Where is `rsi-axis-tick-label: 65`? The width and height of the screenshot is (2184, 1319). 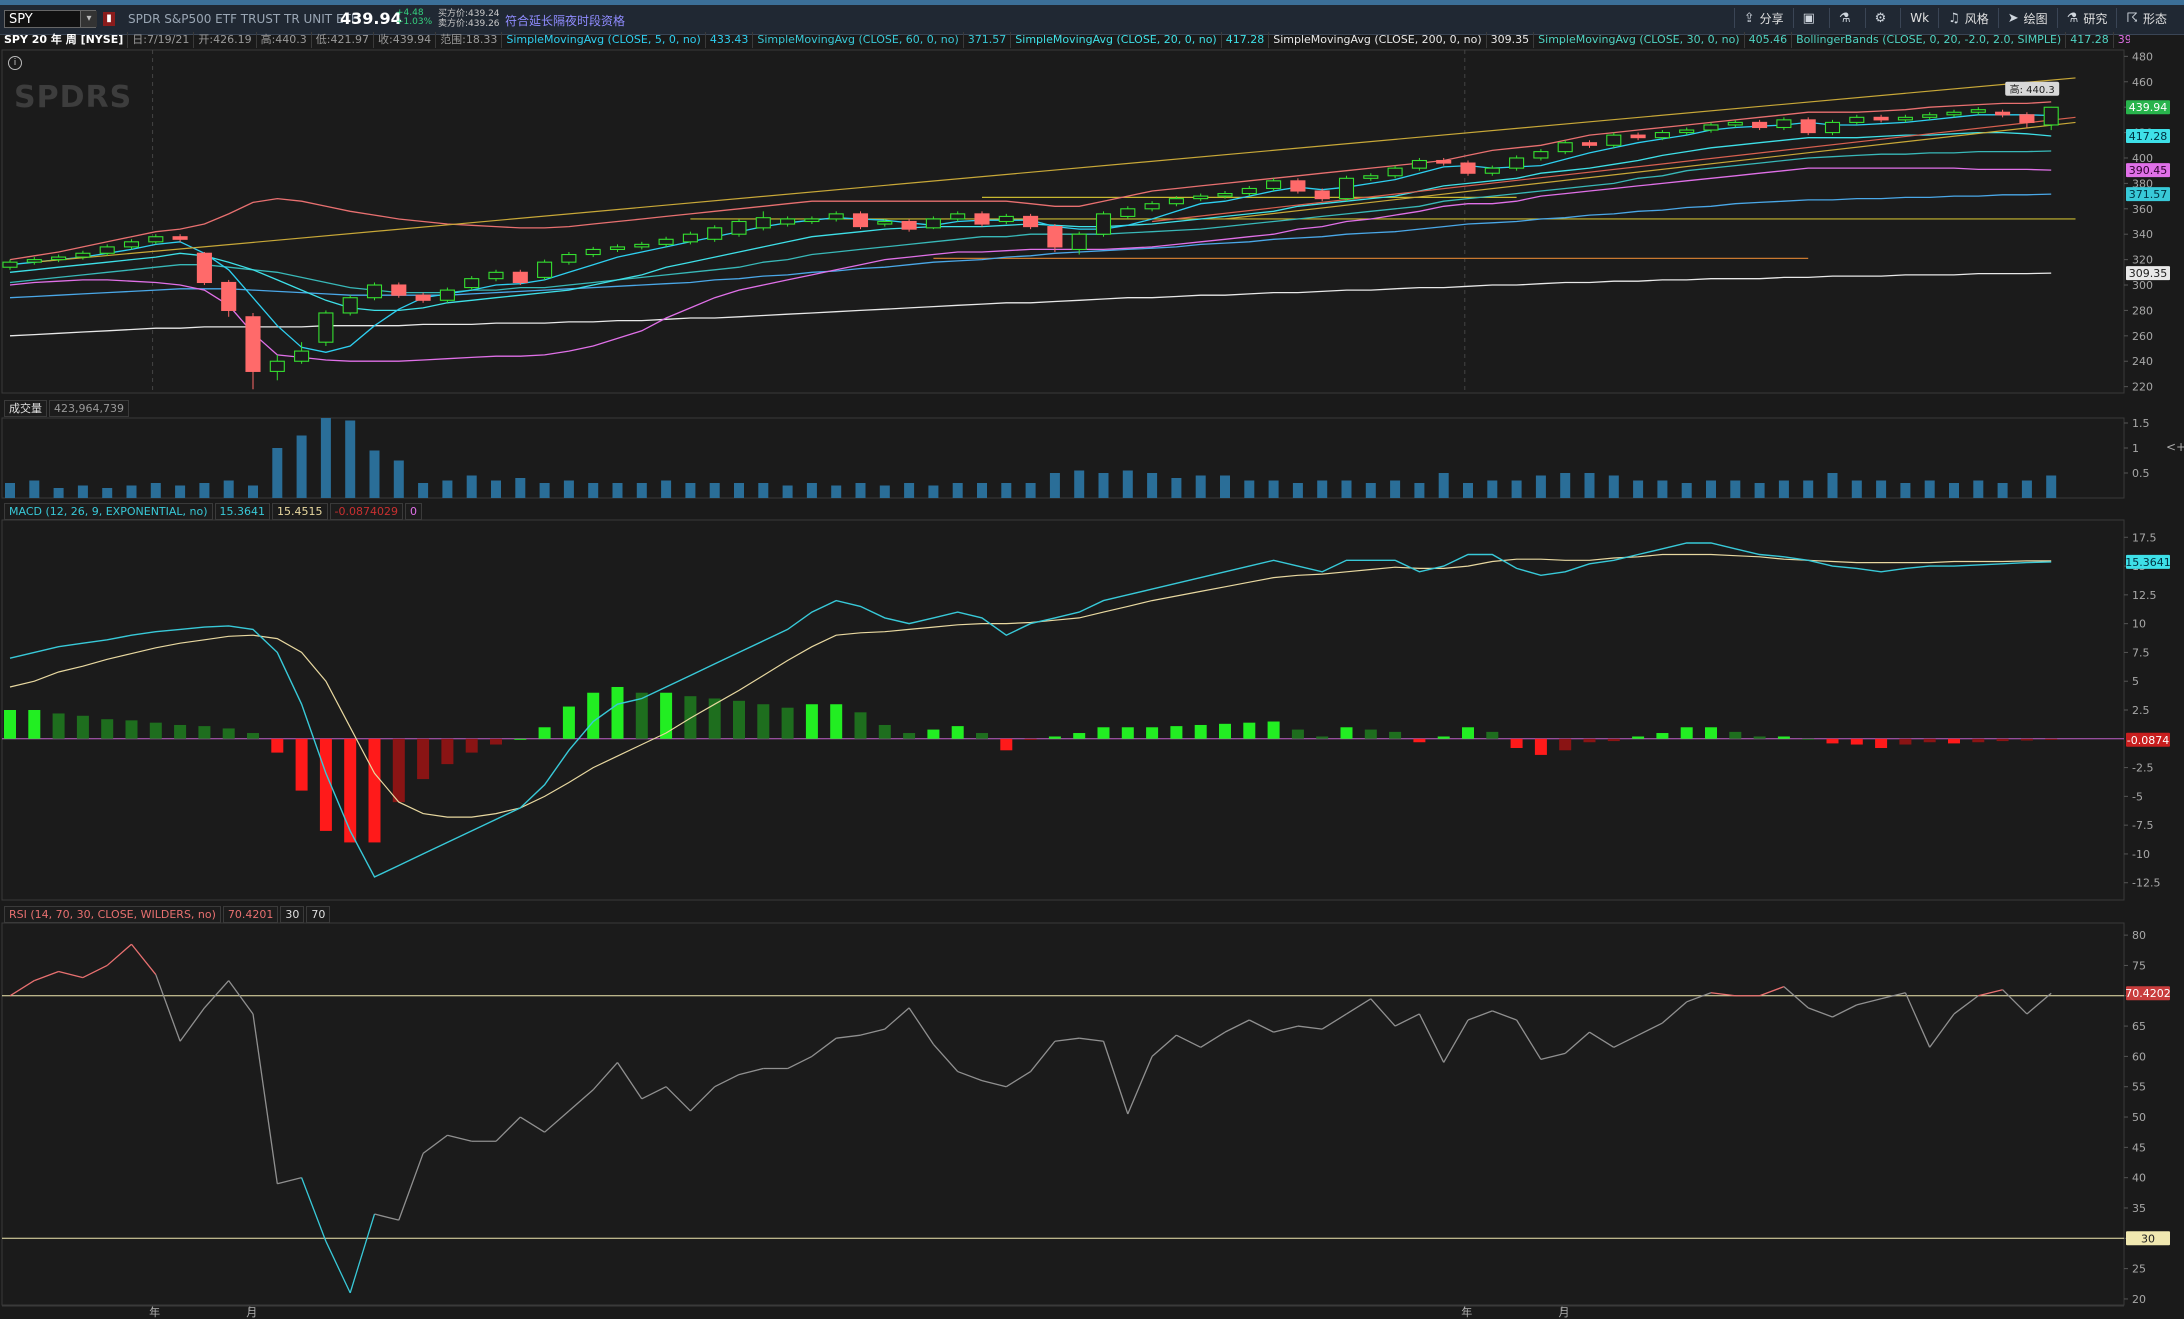 rsi-axis-tick-label: 65 is located at coordinates (2139, 1026).